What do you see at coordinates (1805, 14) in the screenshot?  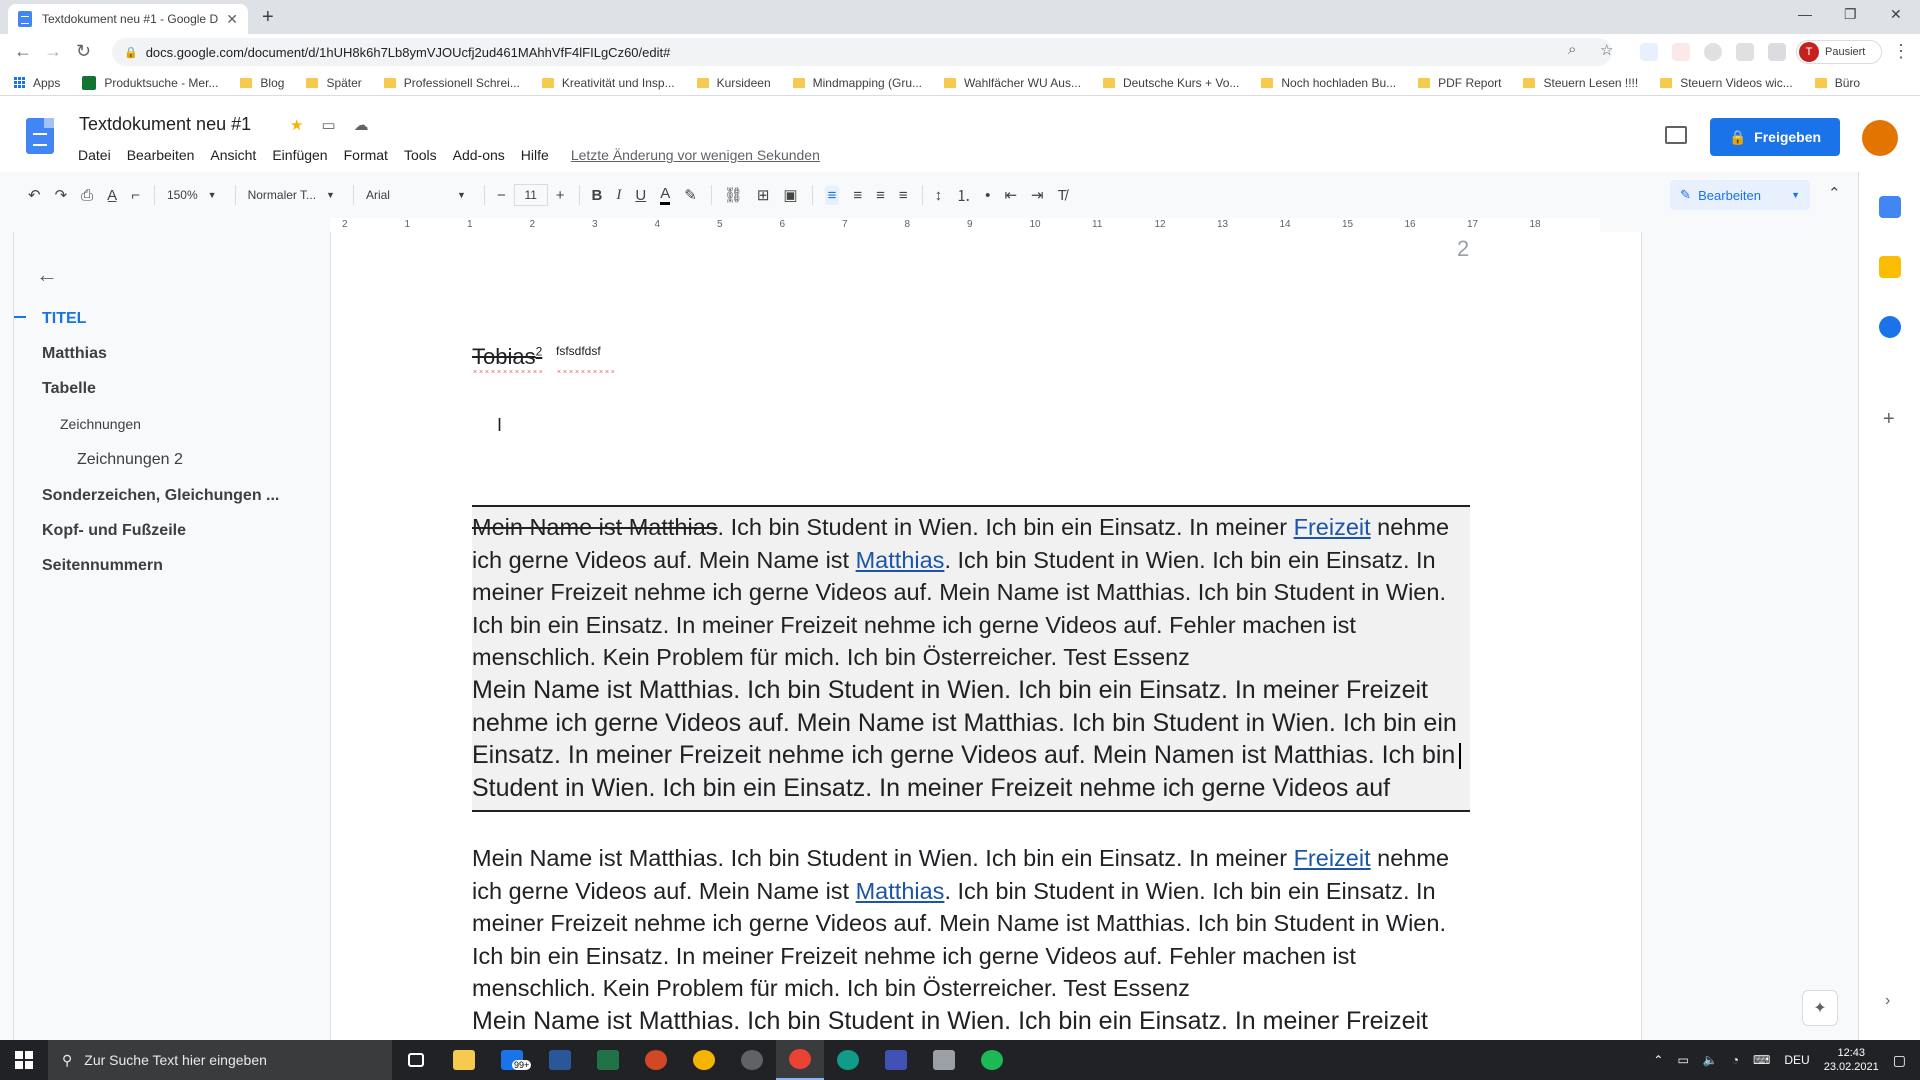 I see `minimize-icon: —` at bounding box center [1805, 14].